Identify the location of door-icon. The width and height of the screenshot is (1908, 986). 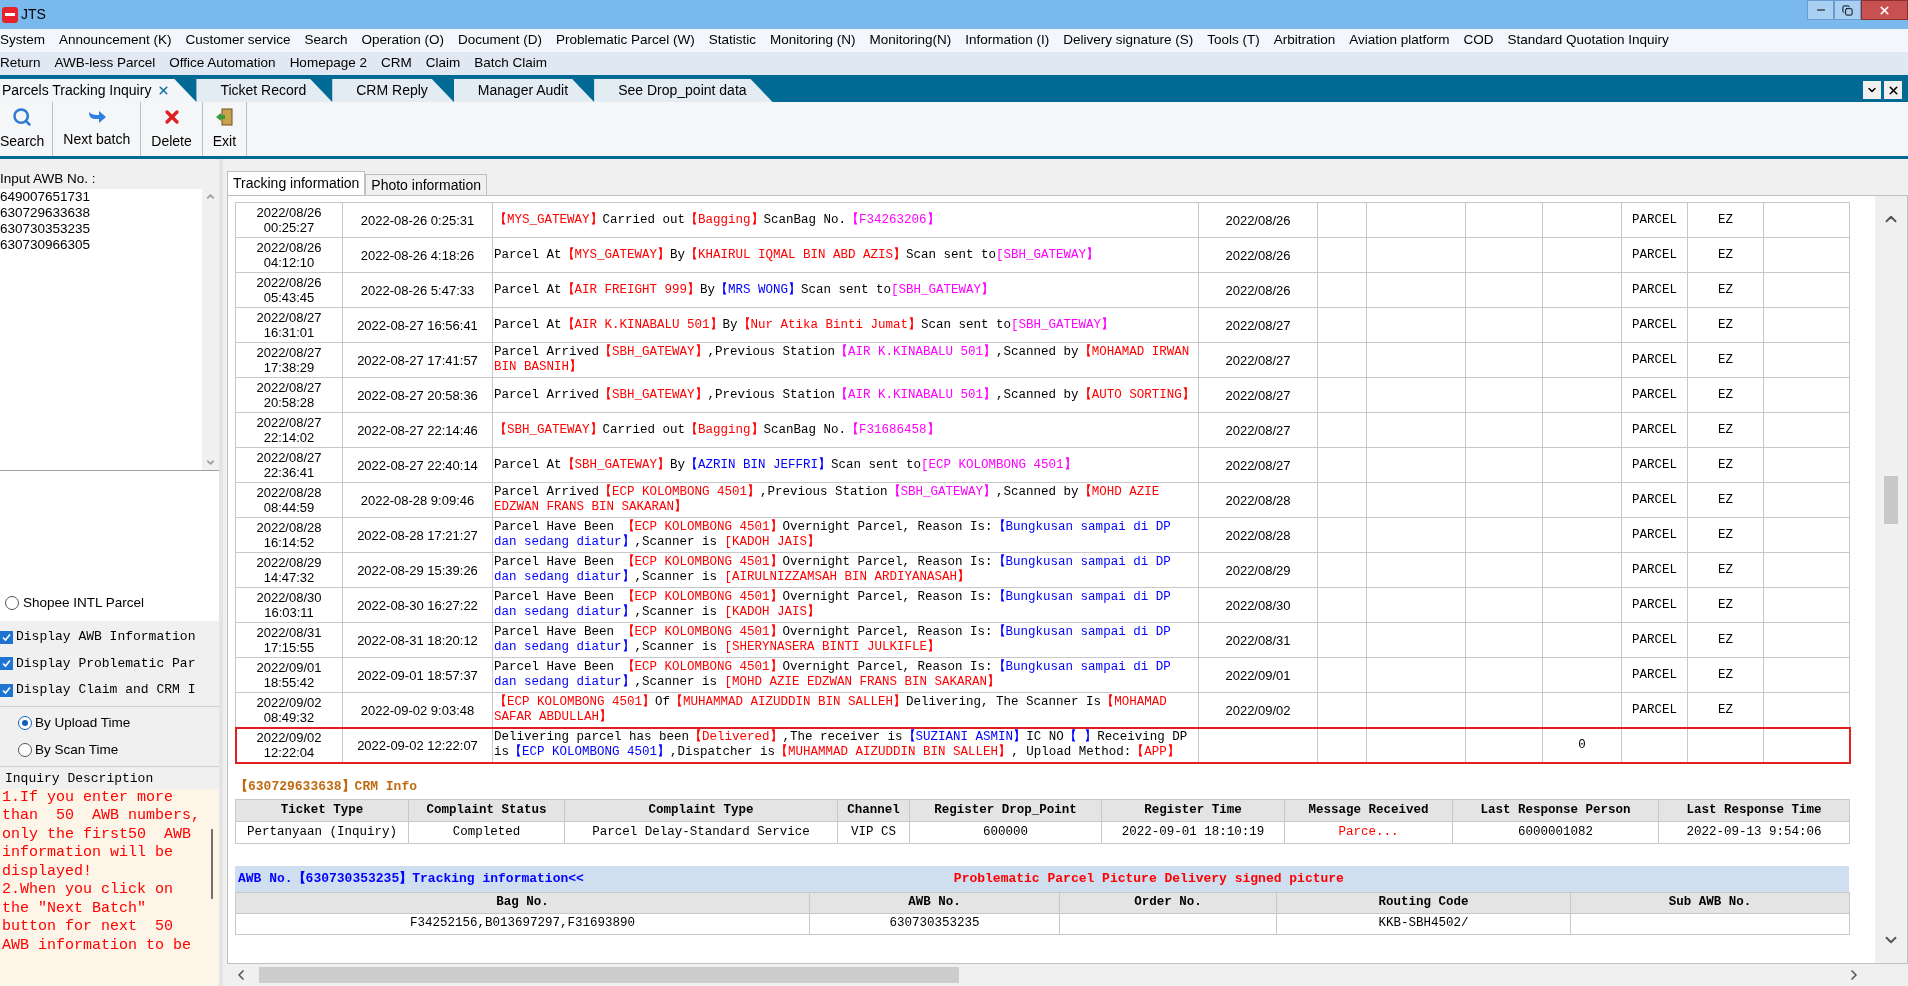
(224, 116).